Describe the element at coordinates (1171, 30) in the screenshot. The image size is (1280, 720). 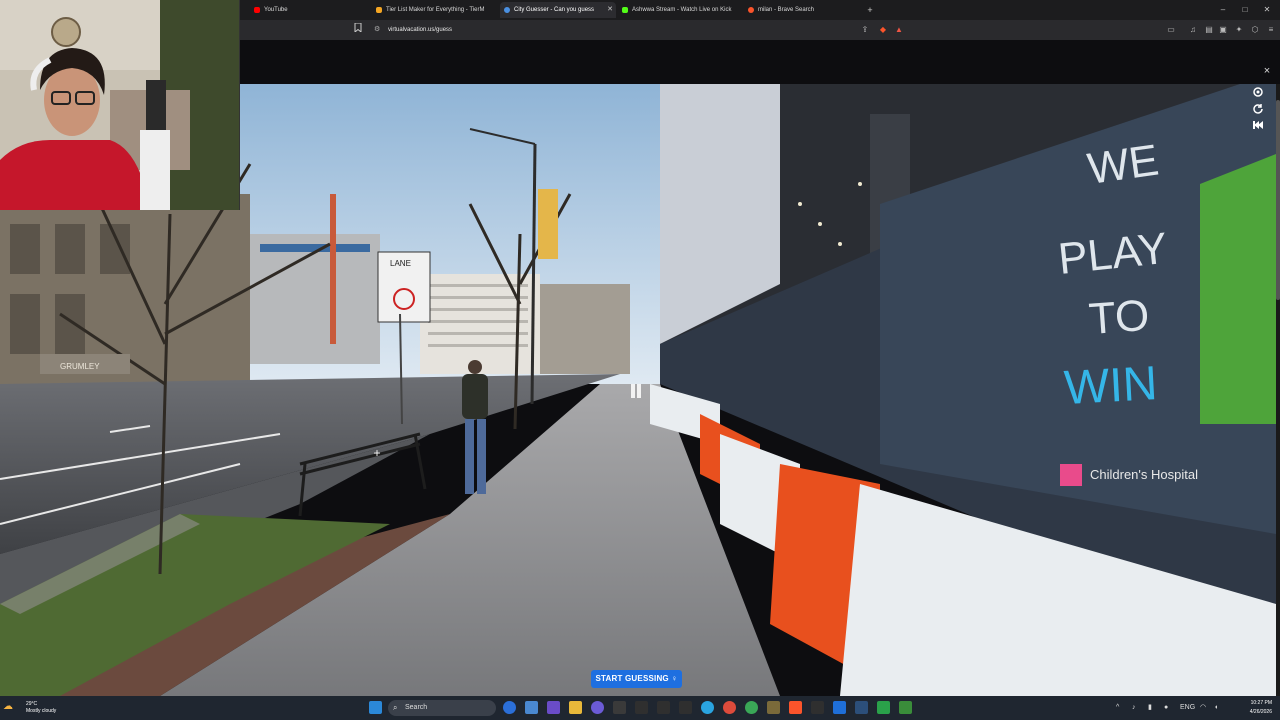
I see `sidebar-icon: ▭` at that location.